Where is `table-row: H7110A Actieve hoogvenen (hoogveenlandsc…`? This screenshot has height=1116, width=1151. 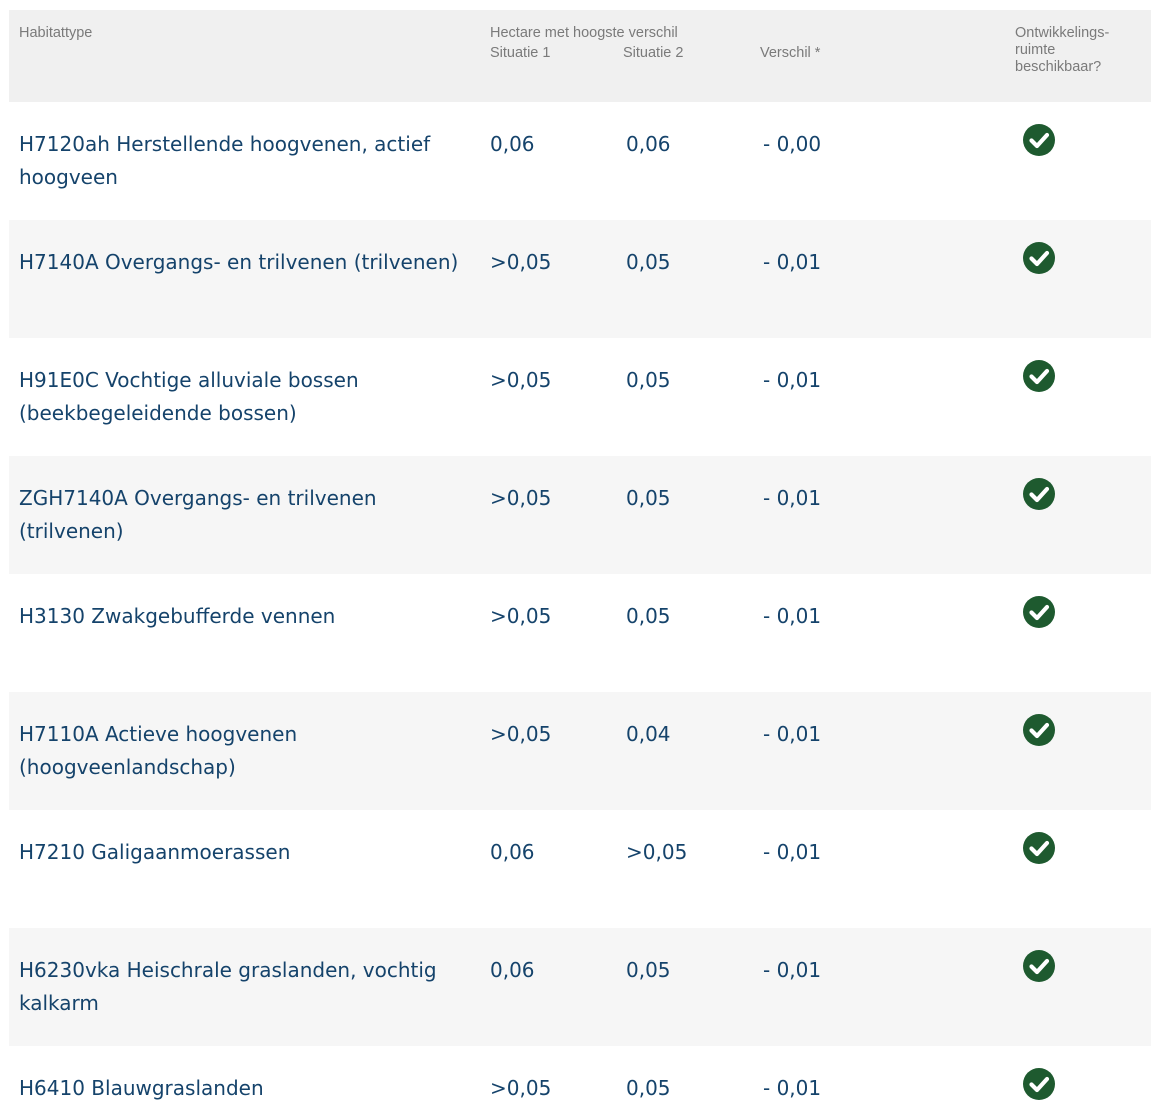
table-row: H7110A Actieve hoogvenen (hoogveenlandsc… is located at coordinates (580, 751).